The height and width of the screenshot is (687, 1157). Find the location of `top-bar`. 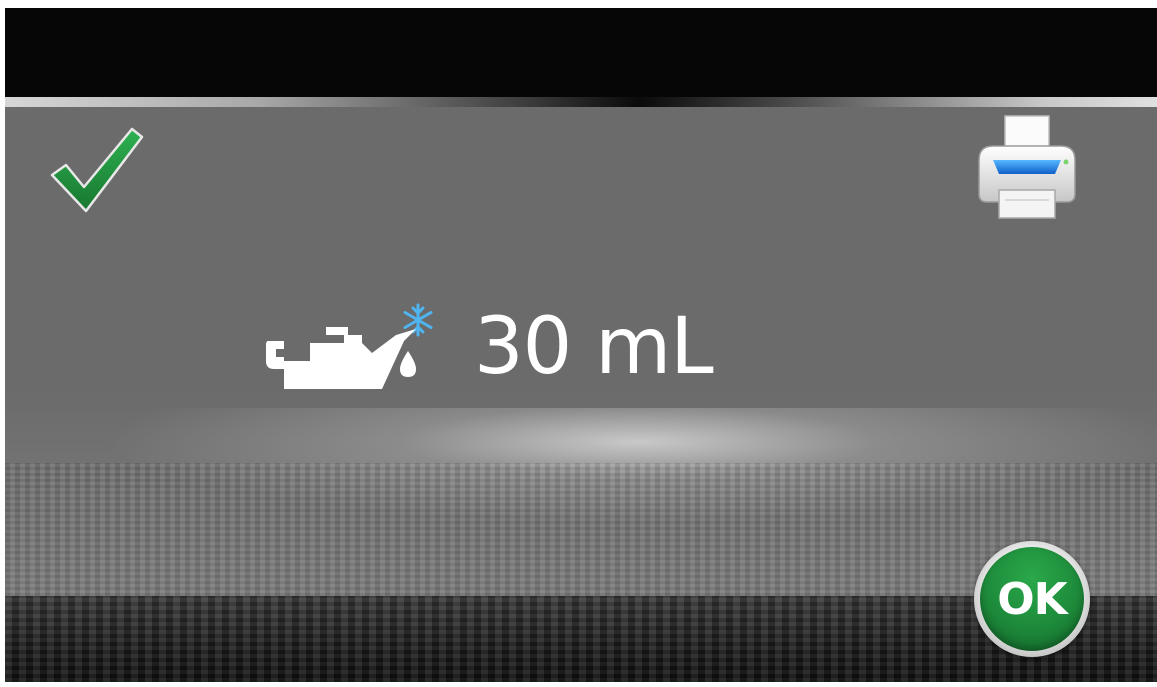

top-bar is located at coordinates (581, 52).